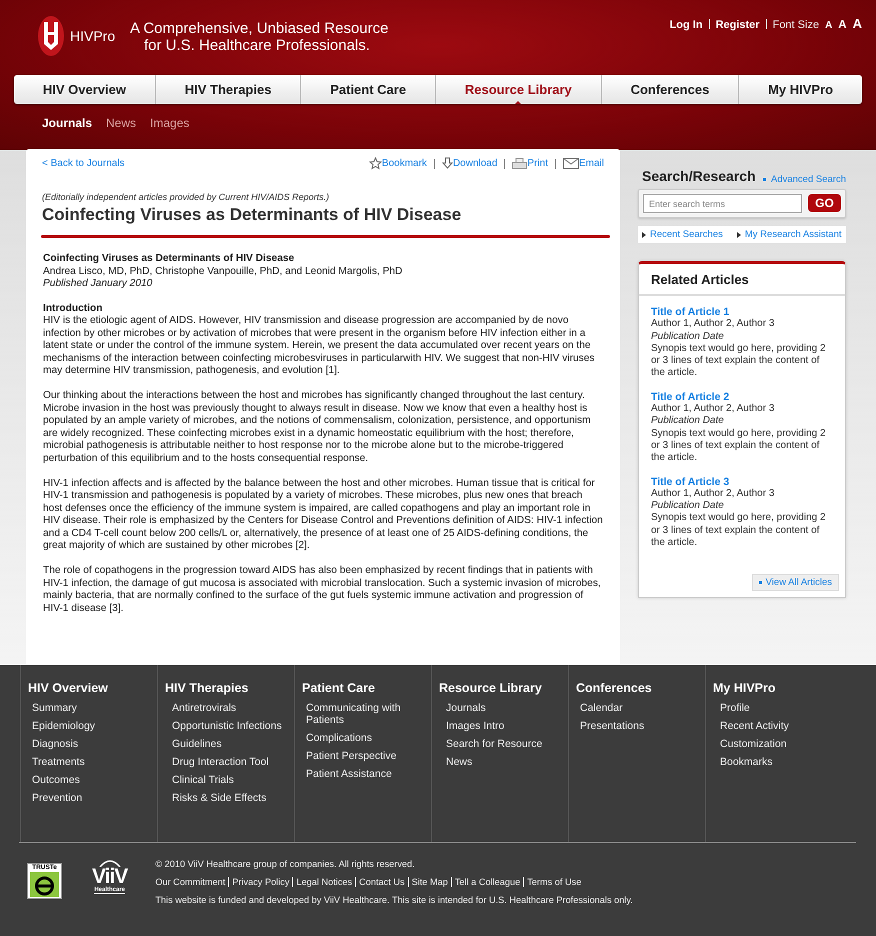  Describe the element at coordinates (775, 744) in the screenshot. I see `footer-link: Customization` at that location.